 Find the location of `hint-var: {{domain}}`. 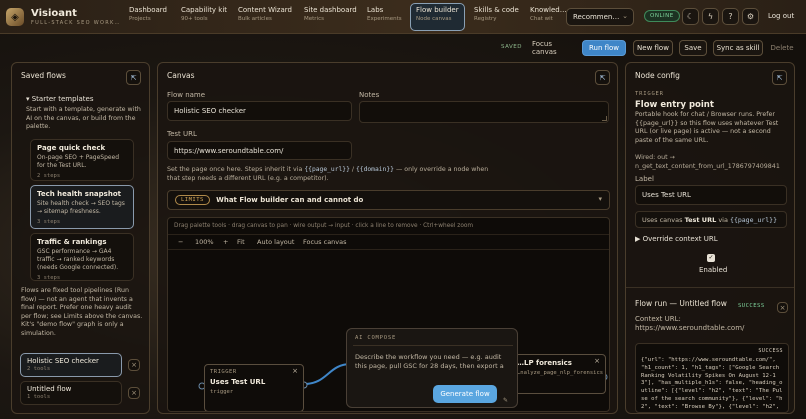

hint-var: {{domain}} is located at coordinates (375, 169).